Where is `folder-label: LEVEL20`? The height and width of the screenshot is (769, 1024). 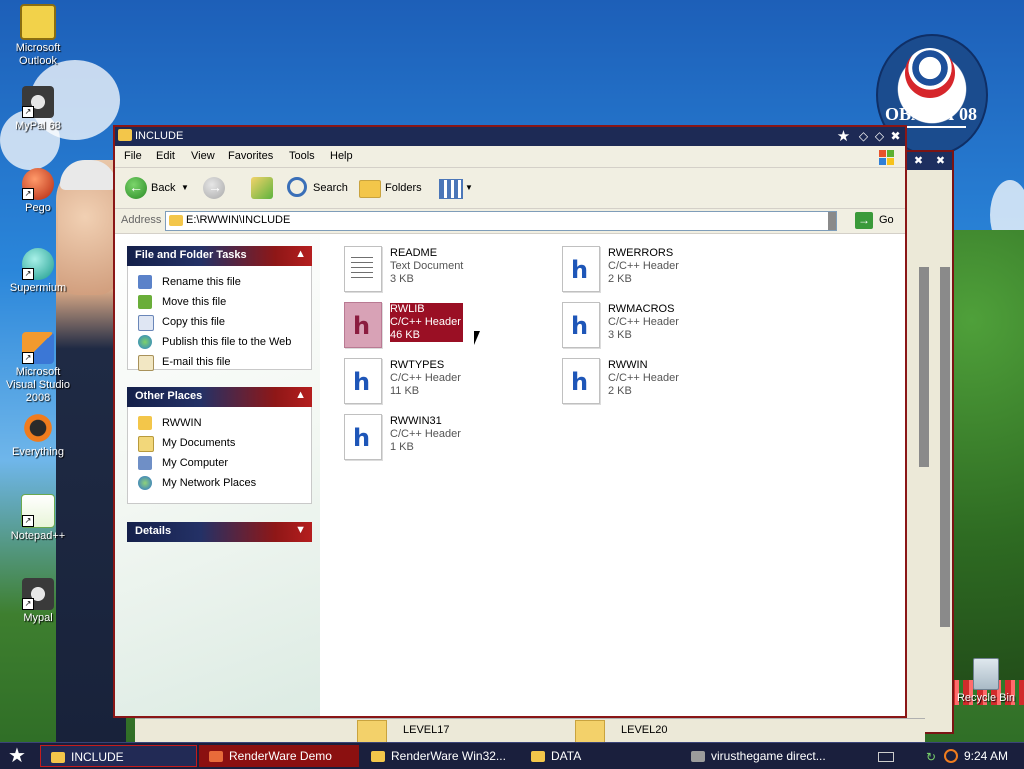 folder-label: LEVEL20 is located at coordinates (644, 730).